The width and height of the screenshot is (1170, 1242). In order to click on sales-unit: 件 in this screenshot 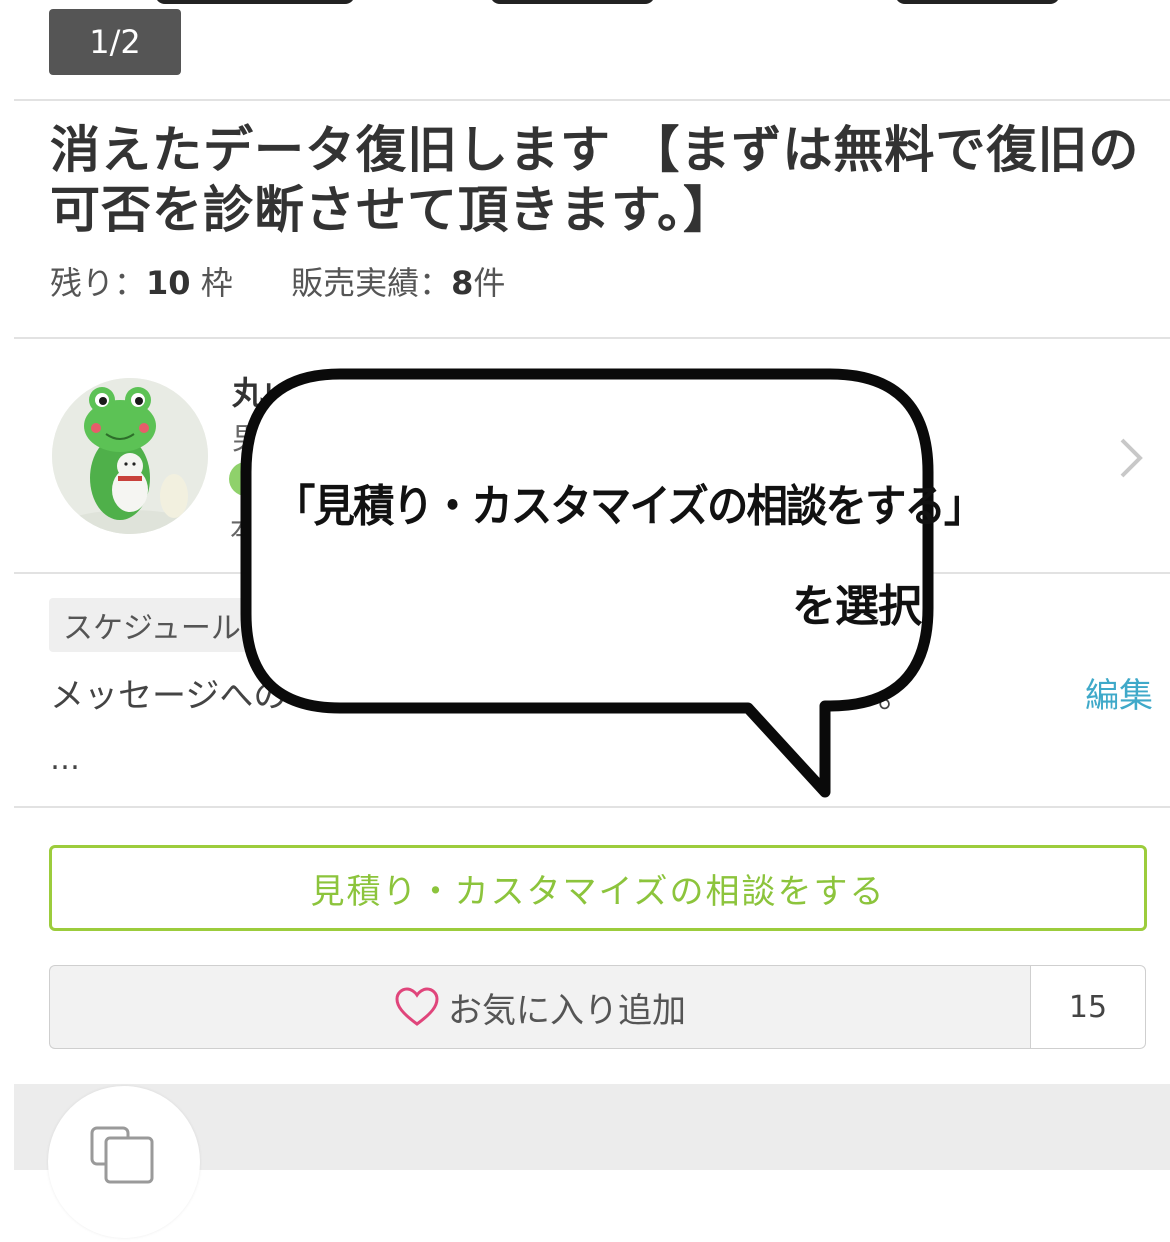, I will do `click(489, 283)`.